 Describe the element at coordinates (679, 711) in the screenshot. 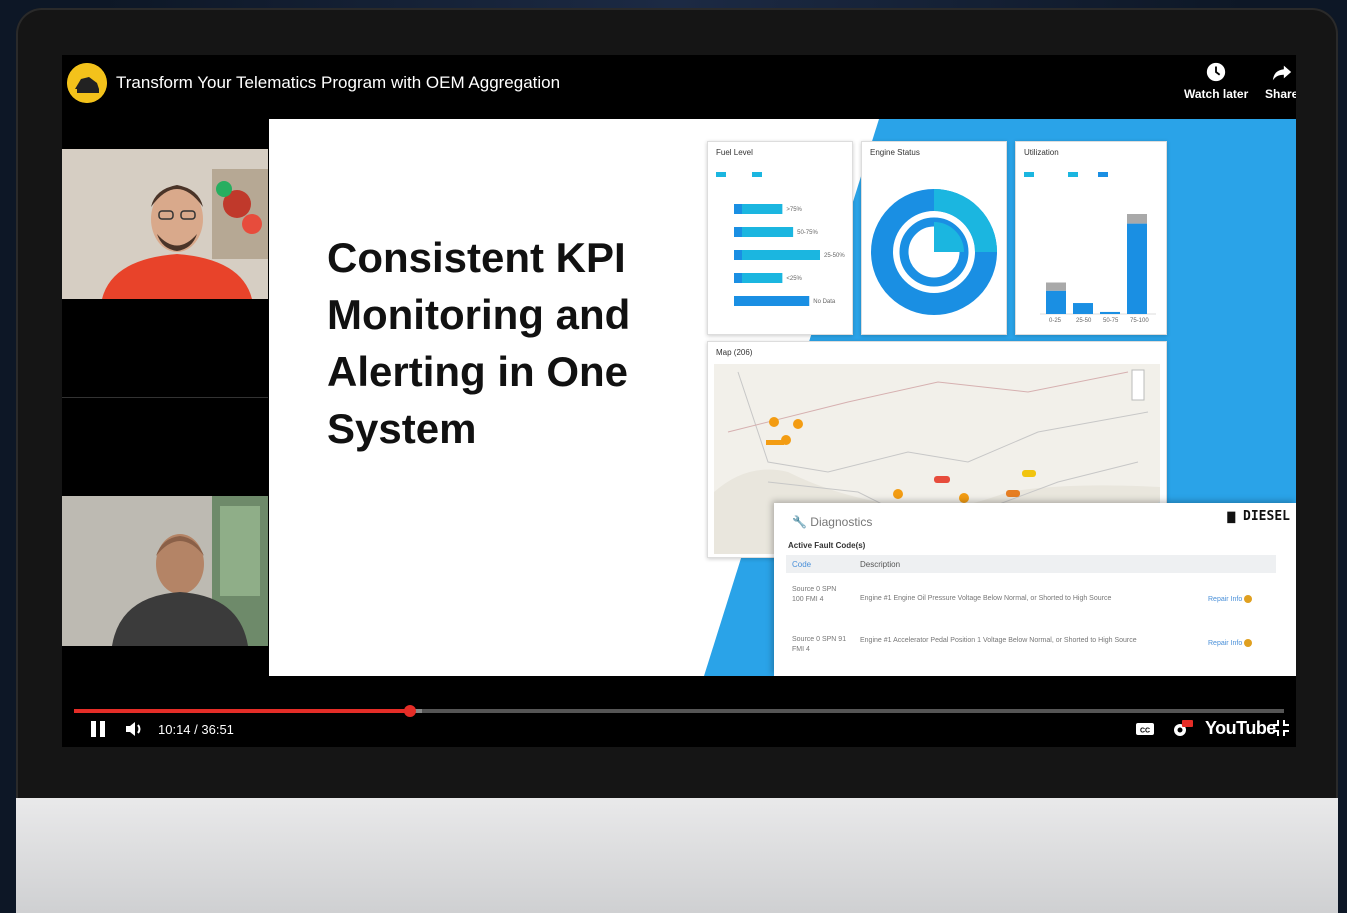

I see `progress-bar` at that location.